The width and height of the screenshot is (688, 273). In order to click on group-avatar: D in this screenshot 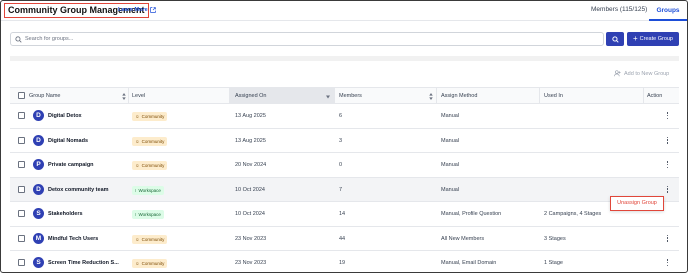, I will do `click(38, 189)`.